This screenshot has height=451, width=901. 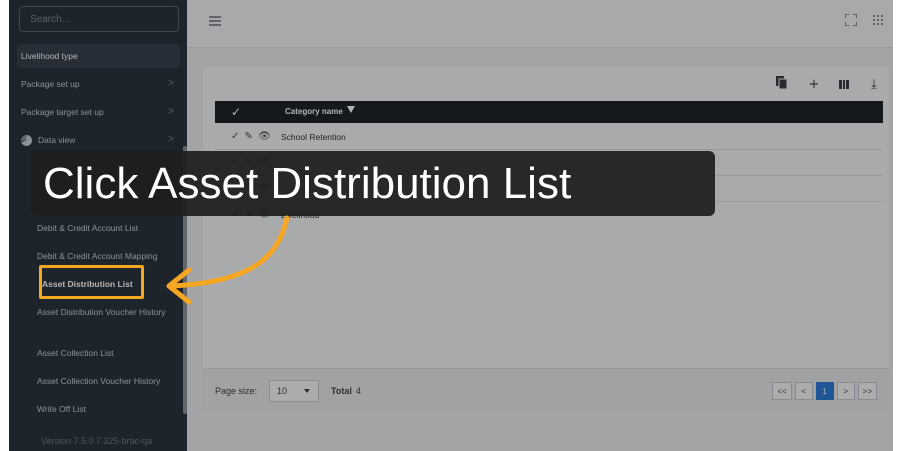 I want to click on fullscreen-icon, so click(x=851, y=20).